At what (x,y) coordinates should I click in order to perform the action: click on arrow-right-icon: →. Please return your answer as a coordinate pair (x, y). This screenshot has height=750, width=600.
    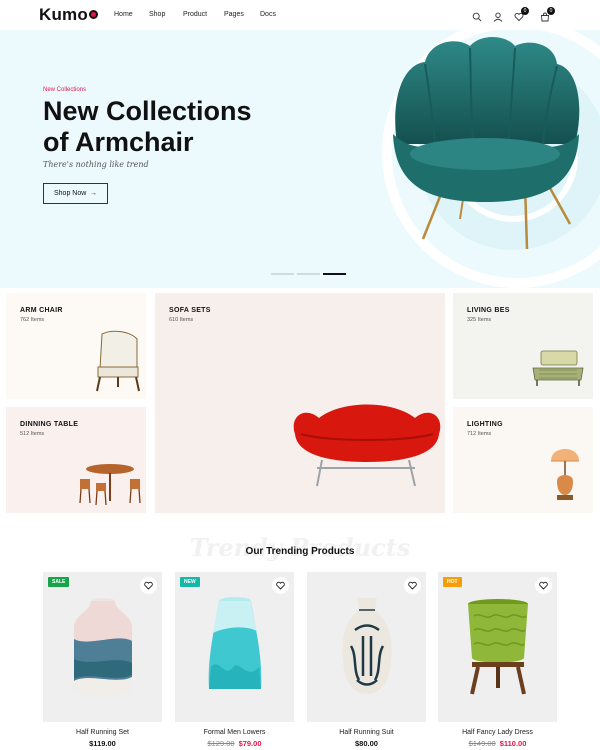
    Looking at the image, I should click on (93, 193).